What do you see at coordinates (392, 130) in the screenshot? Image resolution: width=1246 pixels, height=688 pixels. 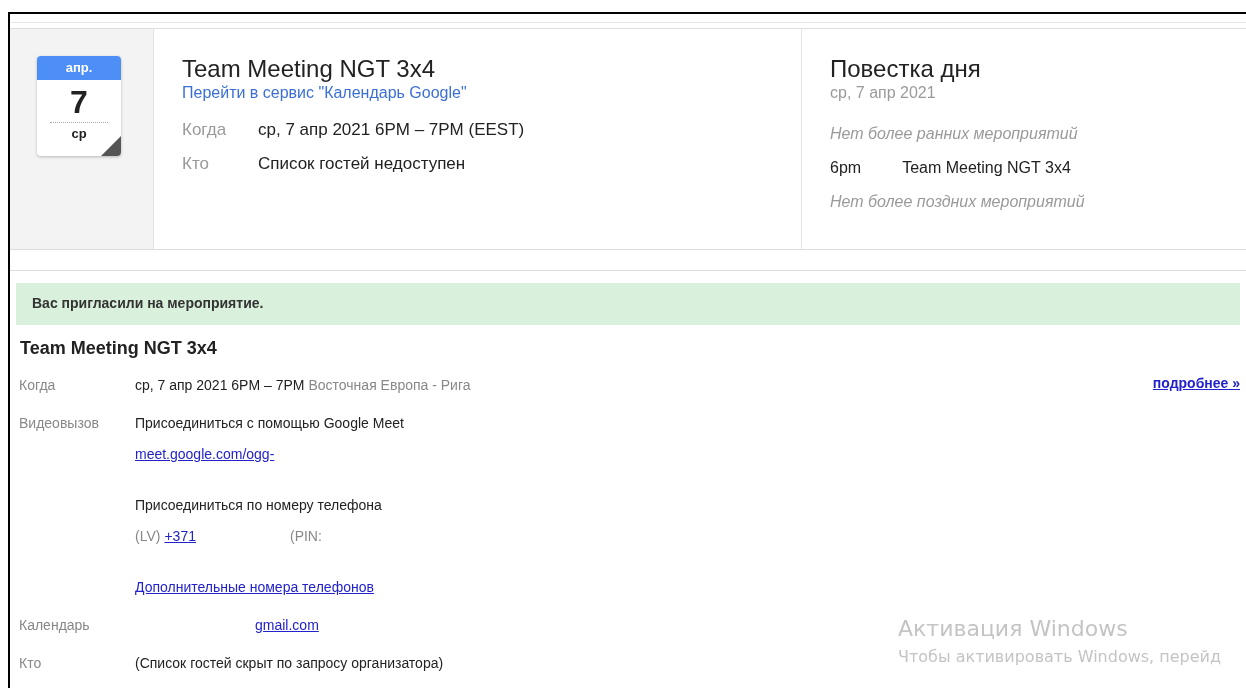 I see `detail-value: ср, 7 апр 2021 6PM – 7PM (EEST)` at bounding box center [392, 130].